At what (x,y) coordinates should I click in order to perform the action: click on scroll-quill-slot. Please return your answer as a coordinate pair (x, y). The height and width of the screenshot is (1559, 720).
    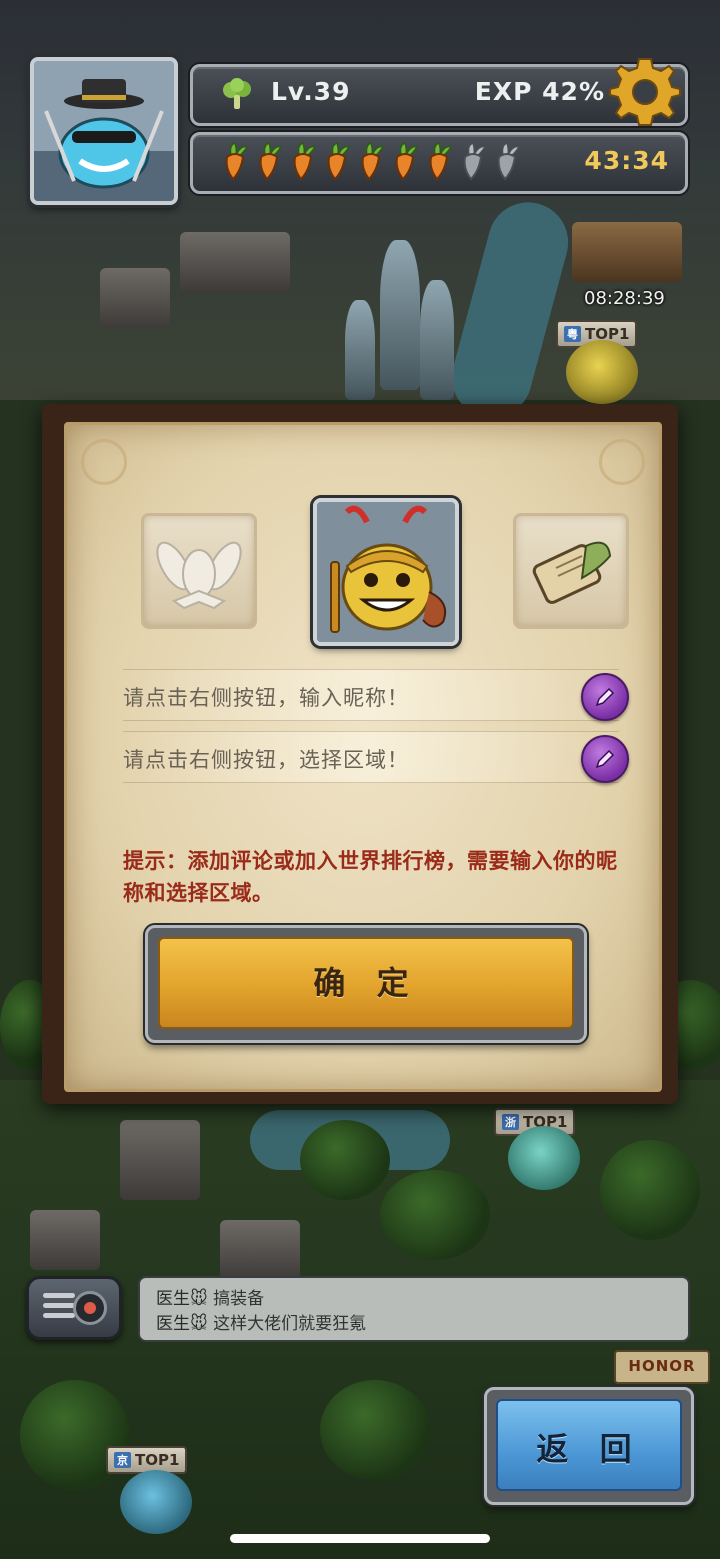
    Looking at the image, I should click on (571, 571).